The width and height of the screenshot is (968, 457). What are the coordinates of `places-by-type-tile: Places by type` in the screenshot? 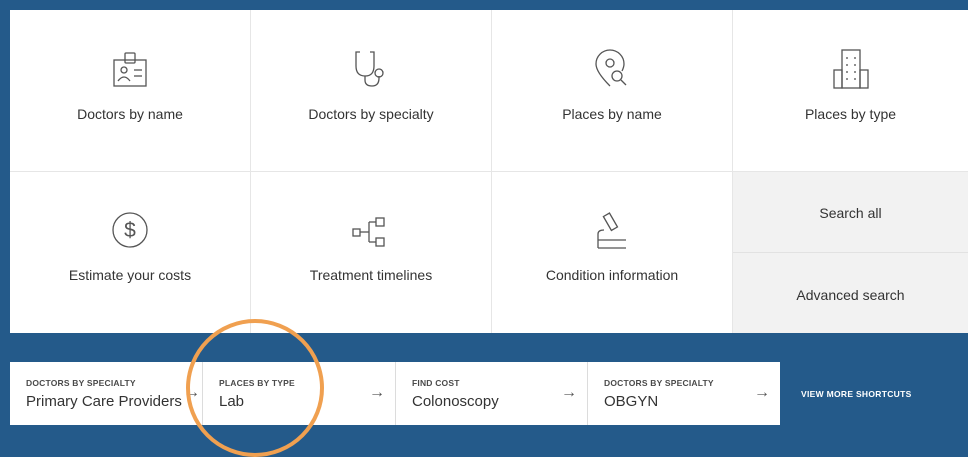 It's located at (850, 91).